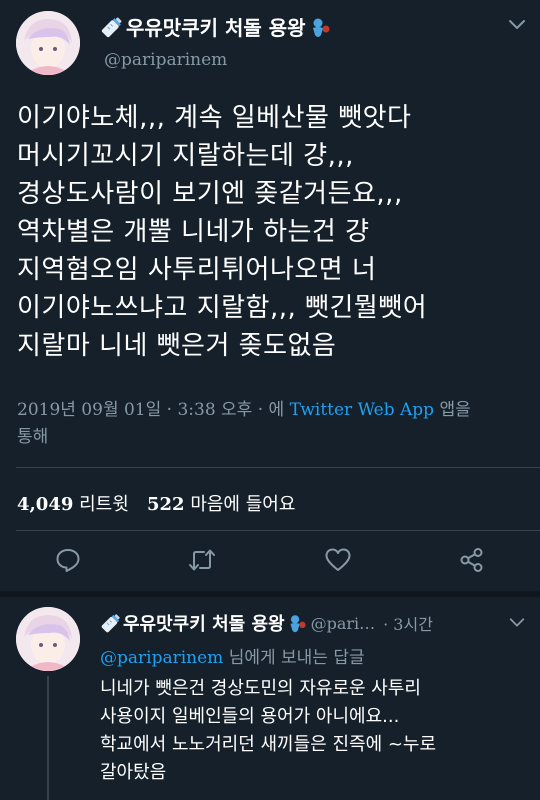 The height and width of the screenshot is (800, 540). What do you see at coordinates (455, 410) in the screenshot?
I see `tweet-source-suffix: 앱을` at bounding box center [455, 410].